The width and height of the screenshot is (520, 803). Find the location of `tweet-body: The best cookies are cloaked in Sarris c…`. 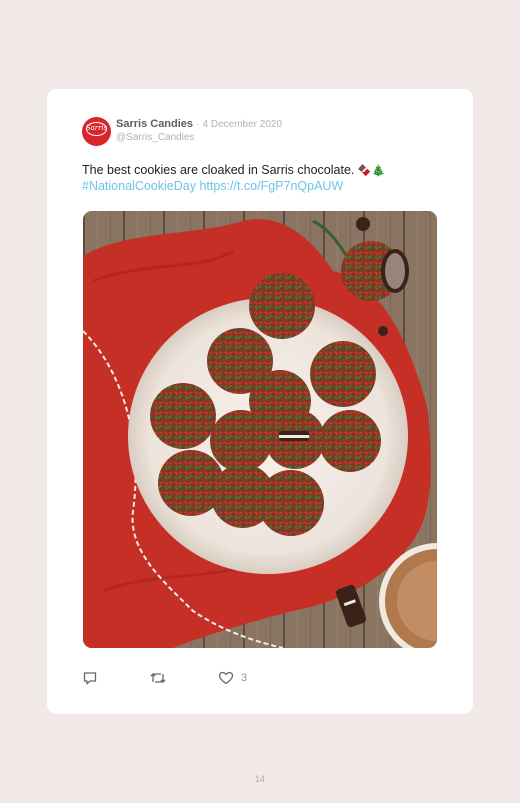

tweet-body: The best cookies are cloaked in Sarris c… is located at coordinates (218, 170).